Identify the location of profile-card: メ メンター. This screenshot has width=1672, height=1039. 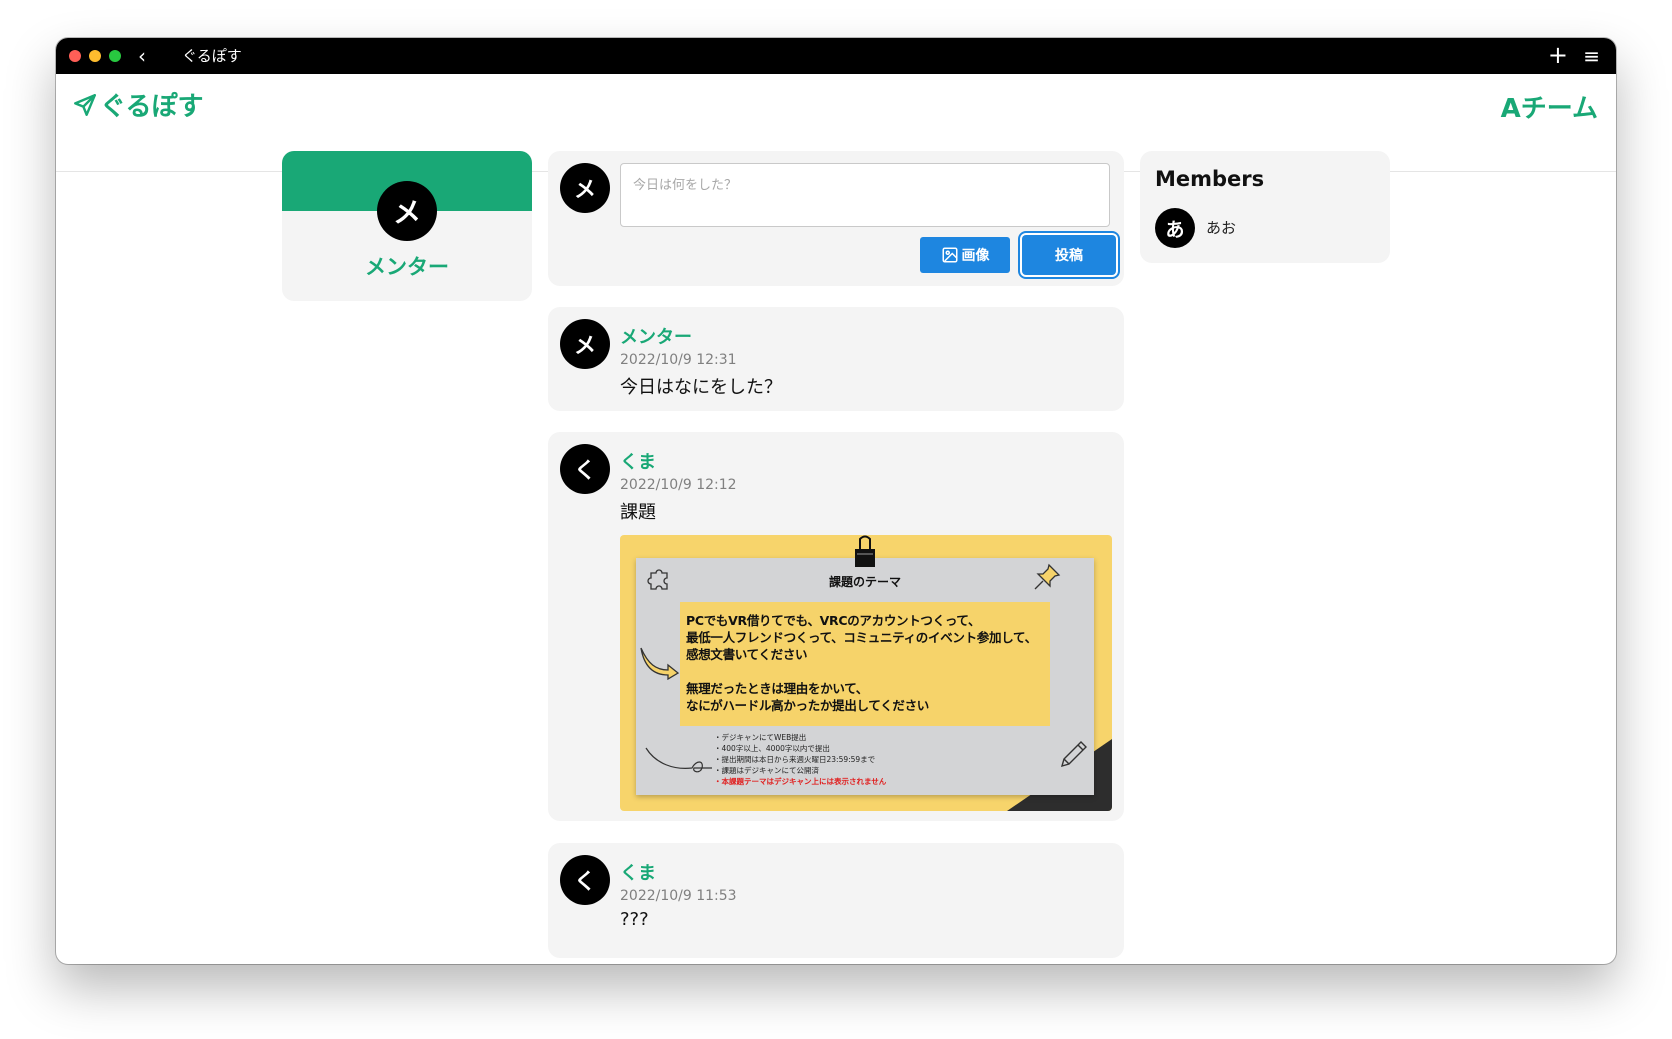
(407, 226).